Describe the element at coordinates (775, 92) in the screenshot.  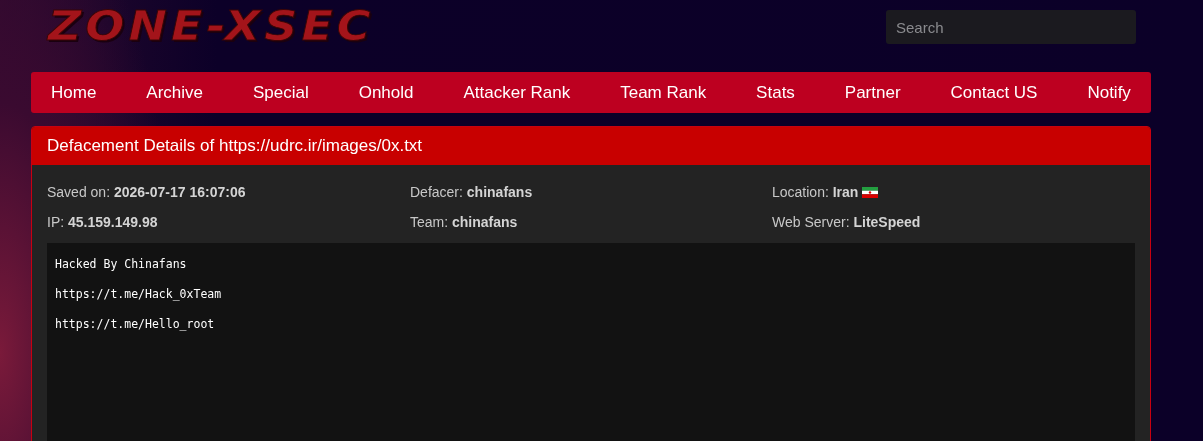
I see `nav-link: Stats` at that location.